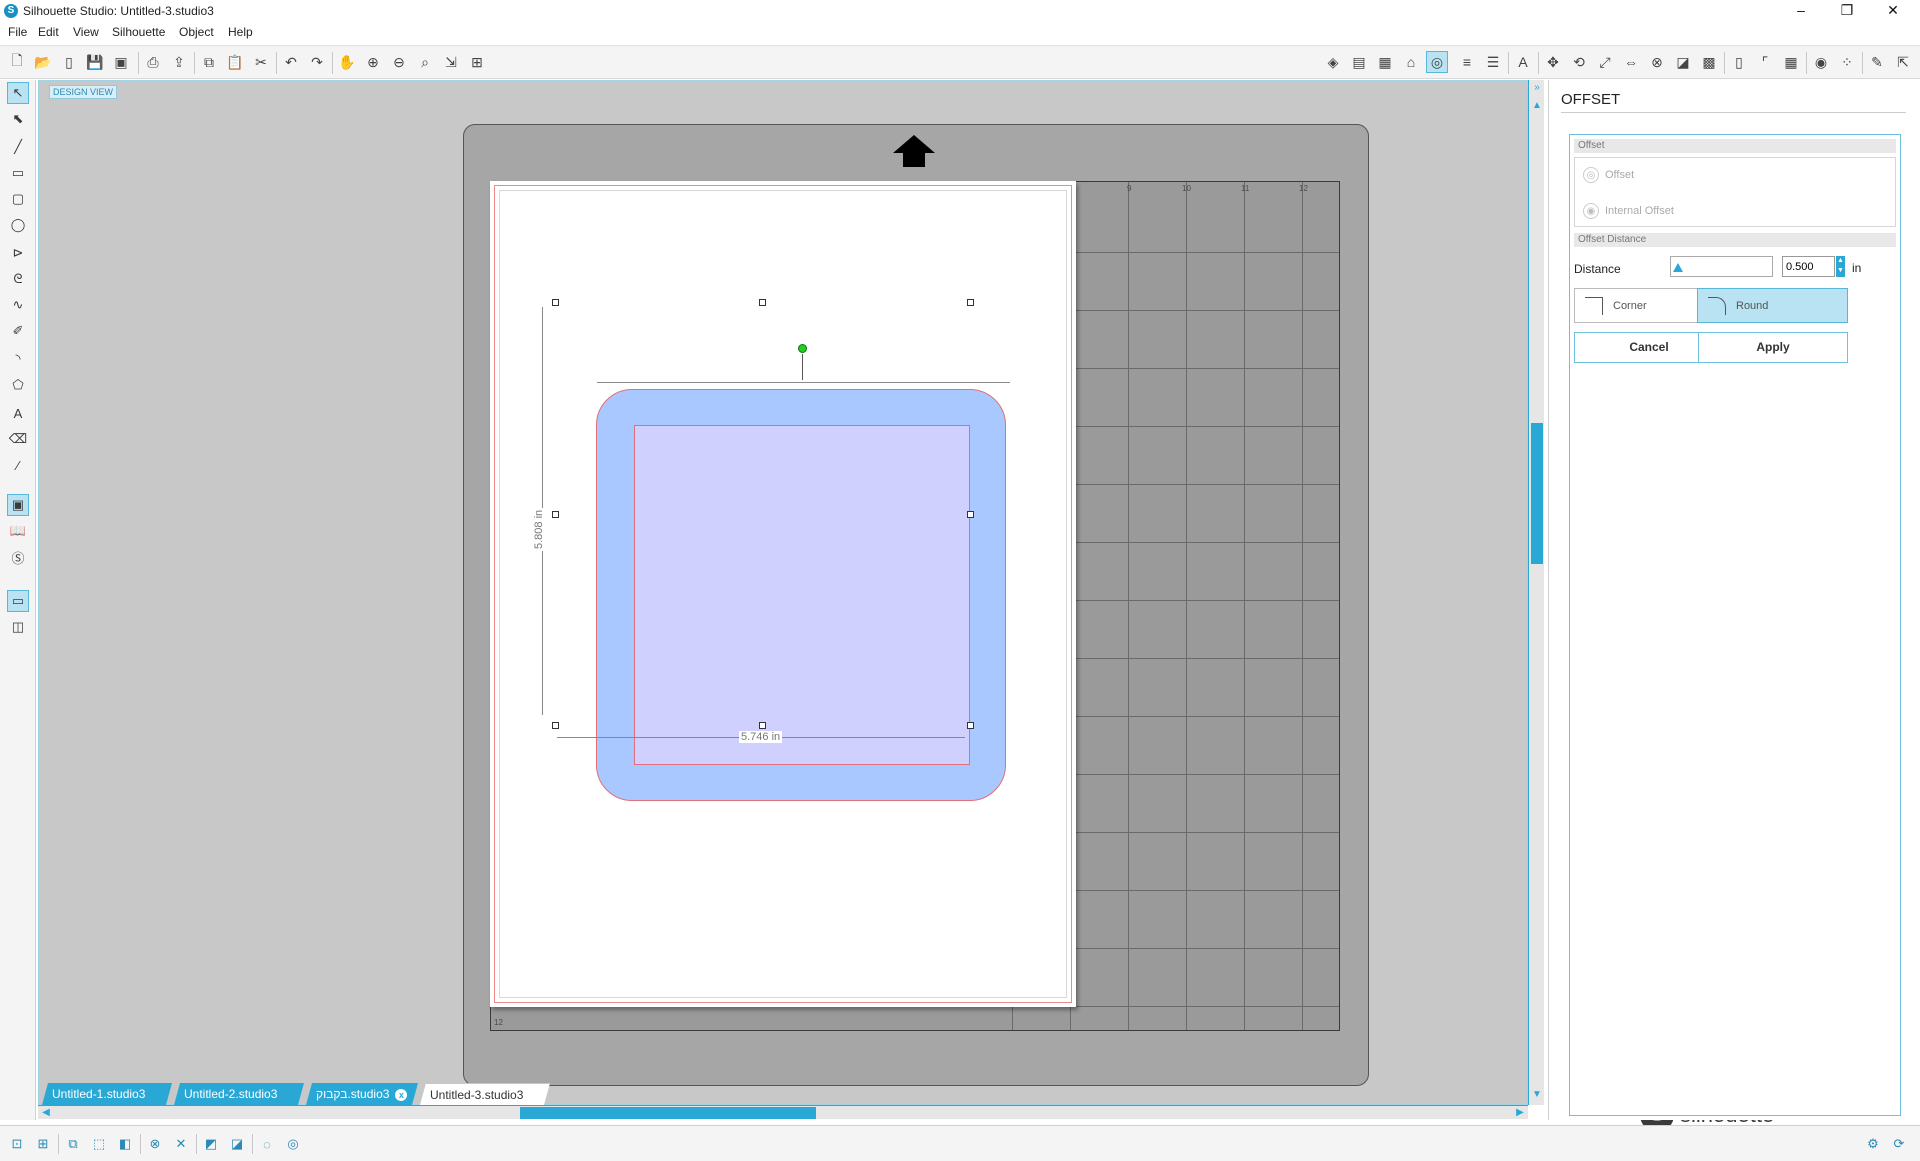 The image size is (1920, 1161). What do you see at coordinates (107, 1094) in the screenshot?
I see `tab-untitled-1: Untitled-1.studio3x` at bounding box center [107, 1094].